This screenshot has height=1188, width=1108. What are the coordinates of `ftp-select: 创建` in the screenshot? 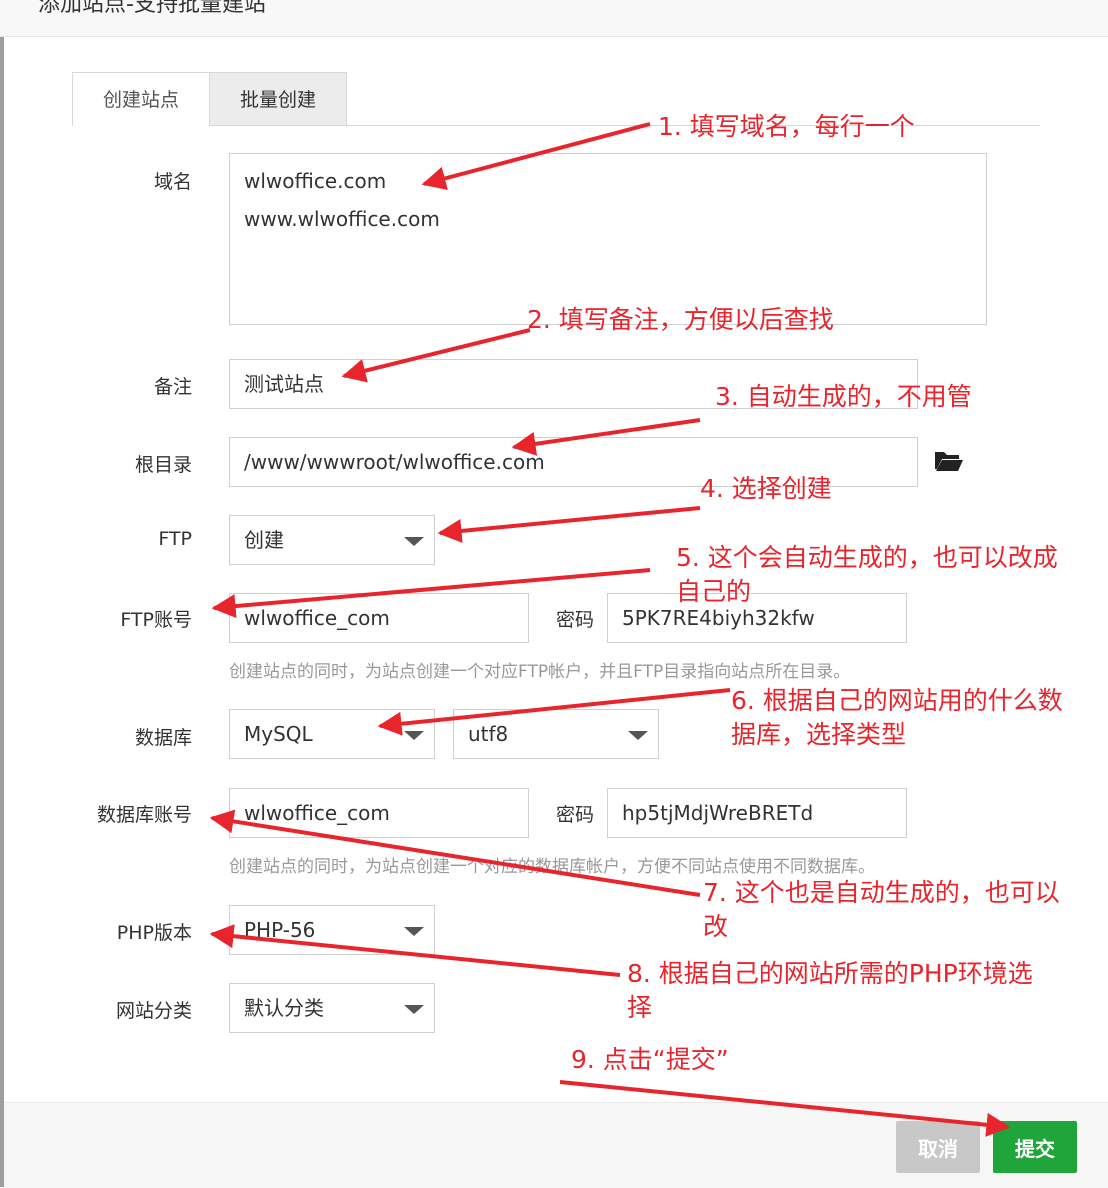 It's located at (332, 540).